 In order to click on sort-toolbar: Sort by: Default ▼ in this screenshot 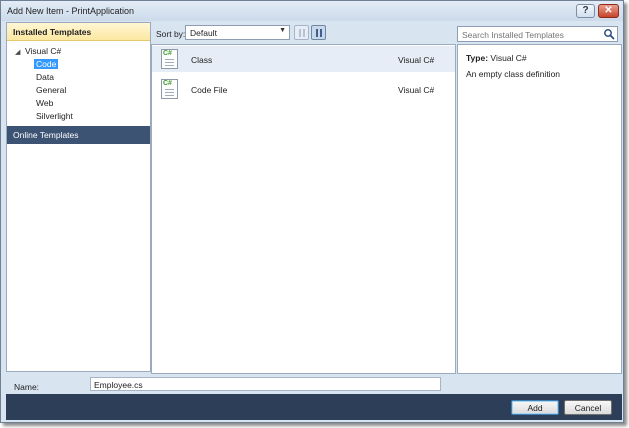, I will do `click(303, 33)`.